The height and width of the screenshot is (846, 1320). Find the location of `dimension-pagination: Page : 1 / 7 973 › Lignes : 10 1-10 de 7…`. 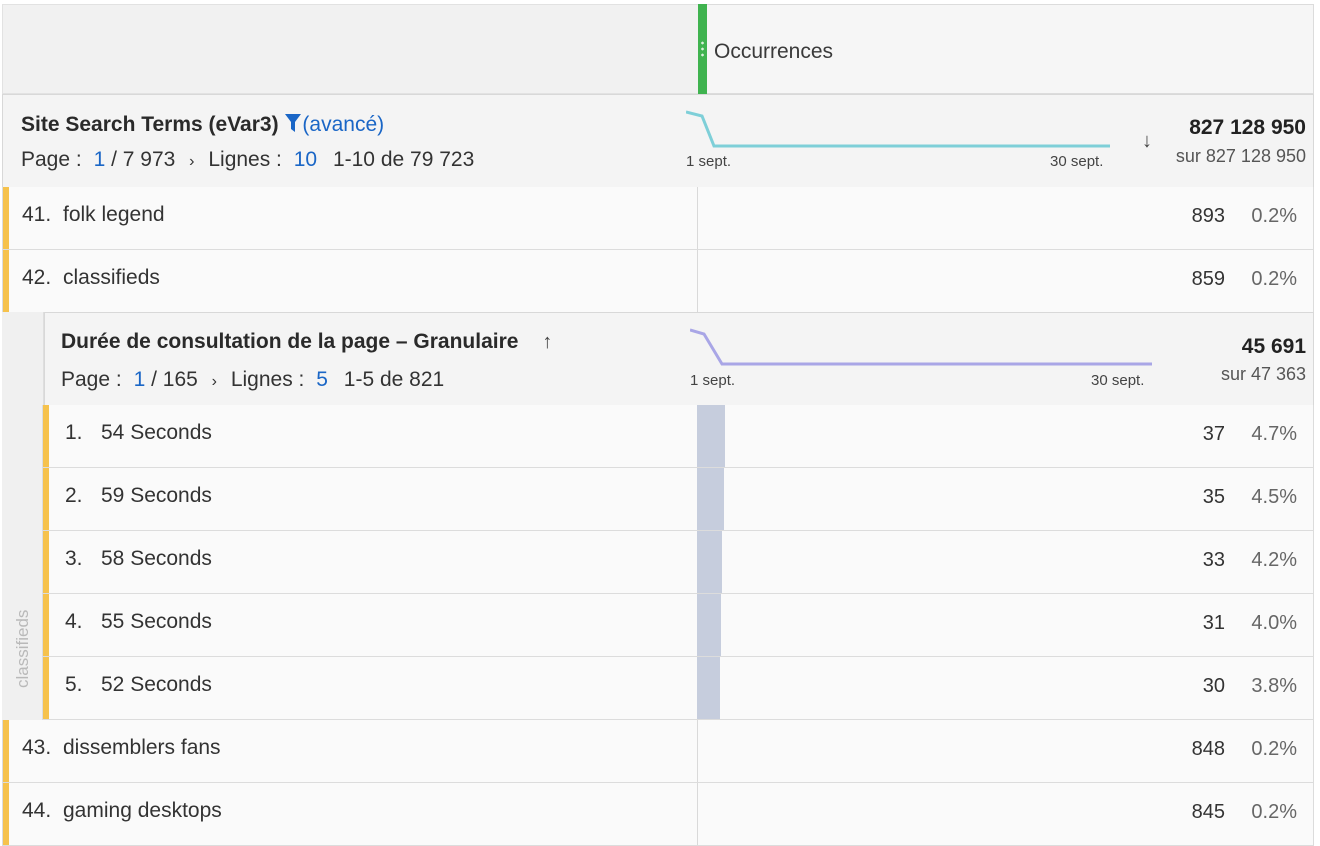

dimension-pagination: Page : 1 / 7 973 › Lignes : 10 1-10 de 7… is located at coordinates (247, 160).